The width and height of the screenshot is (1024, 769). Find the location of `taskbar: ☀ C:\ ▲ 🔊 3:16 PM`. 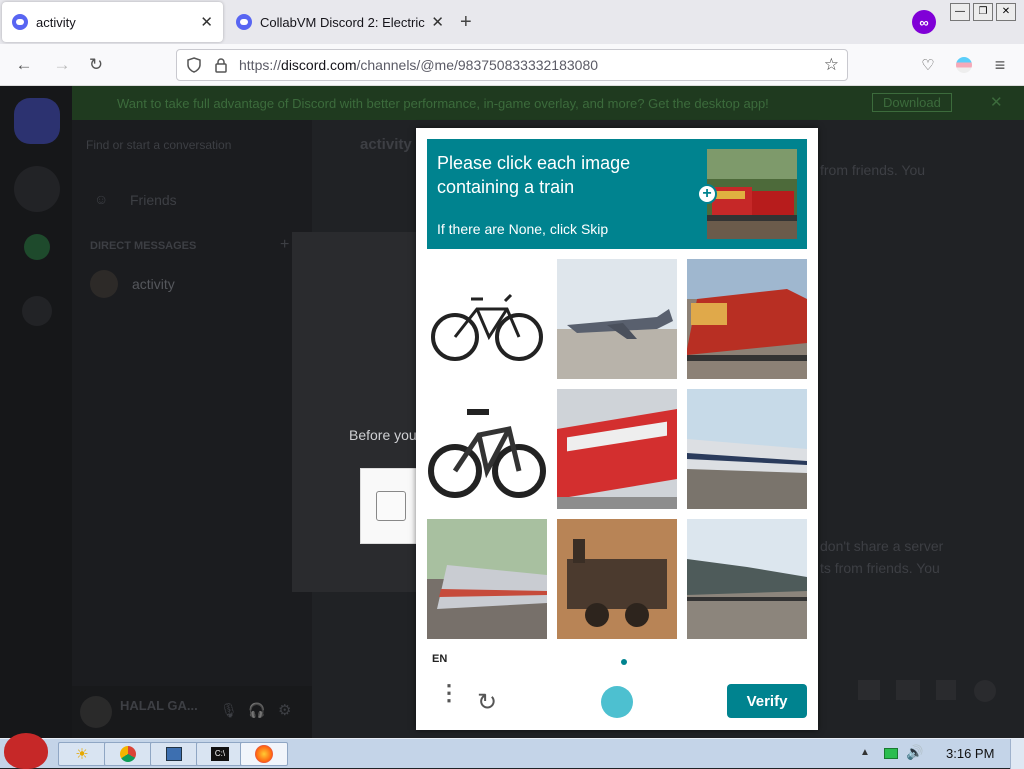

taskbar: ☀ C:\ ▲ 🔊 3:16 PM is located at coordinates (512, 751).